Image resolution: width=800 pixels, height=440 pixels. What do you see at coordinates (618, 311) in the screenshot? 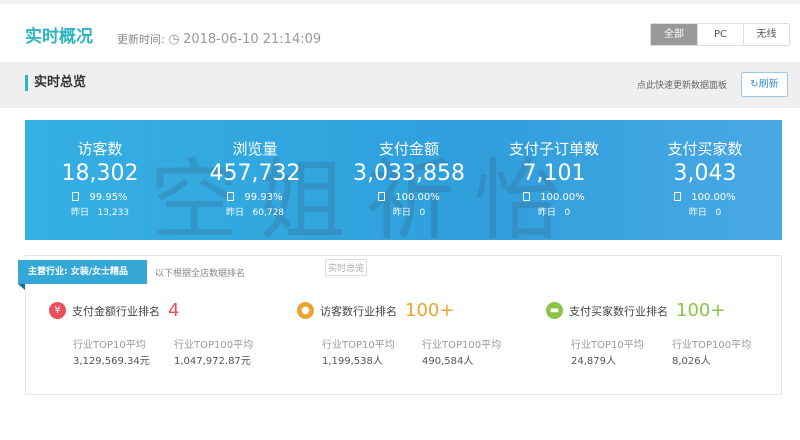
I see `rank-name: 支付买家数行业排名` at bounding box center [618, 311].